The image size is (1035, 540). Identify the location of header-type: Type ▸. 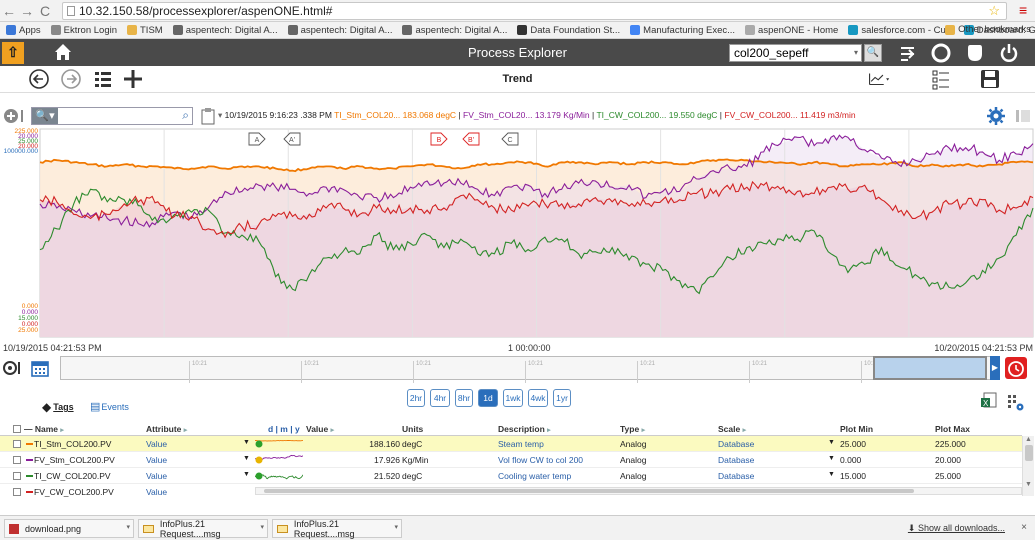
(632, 429).